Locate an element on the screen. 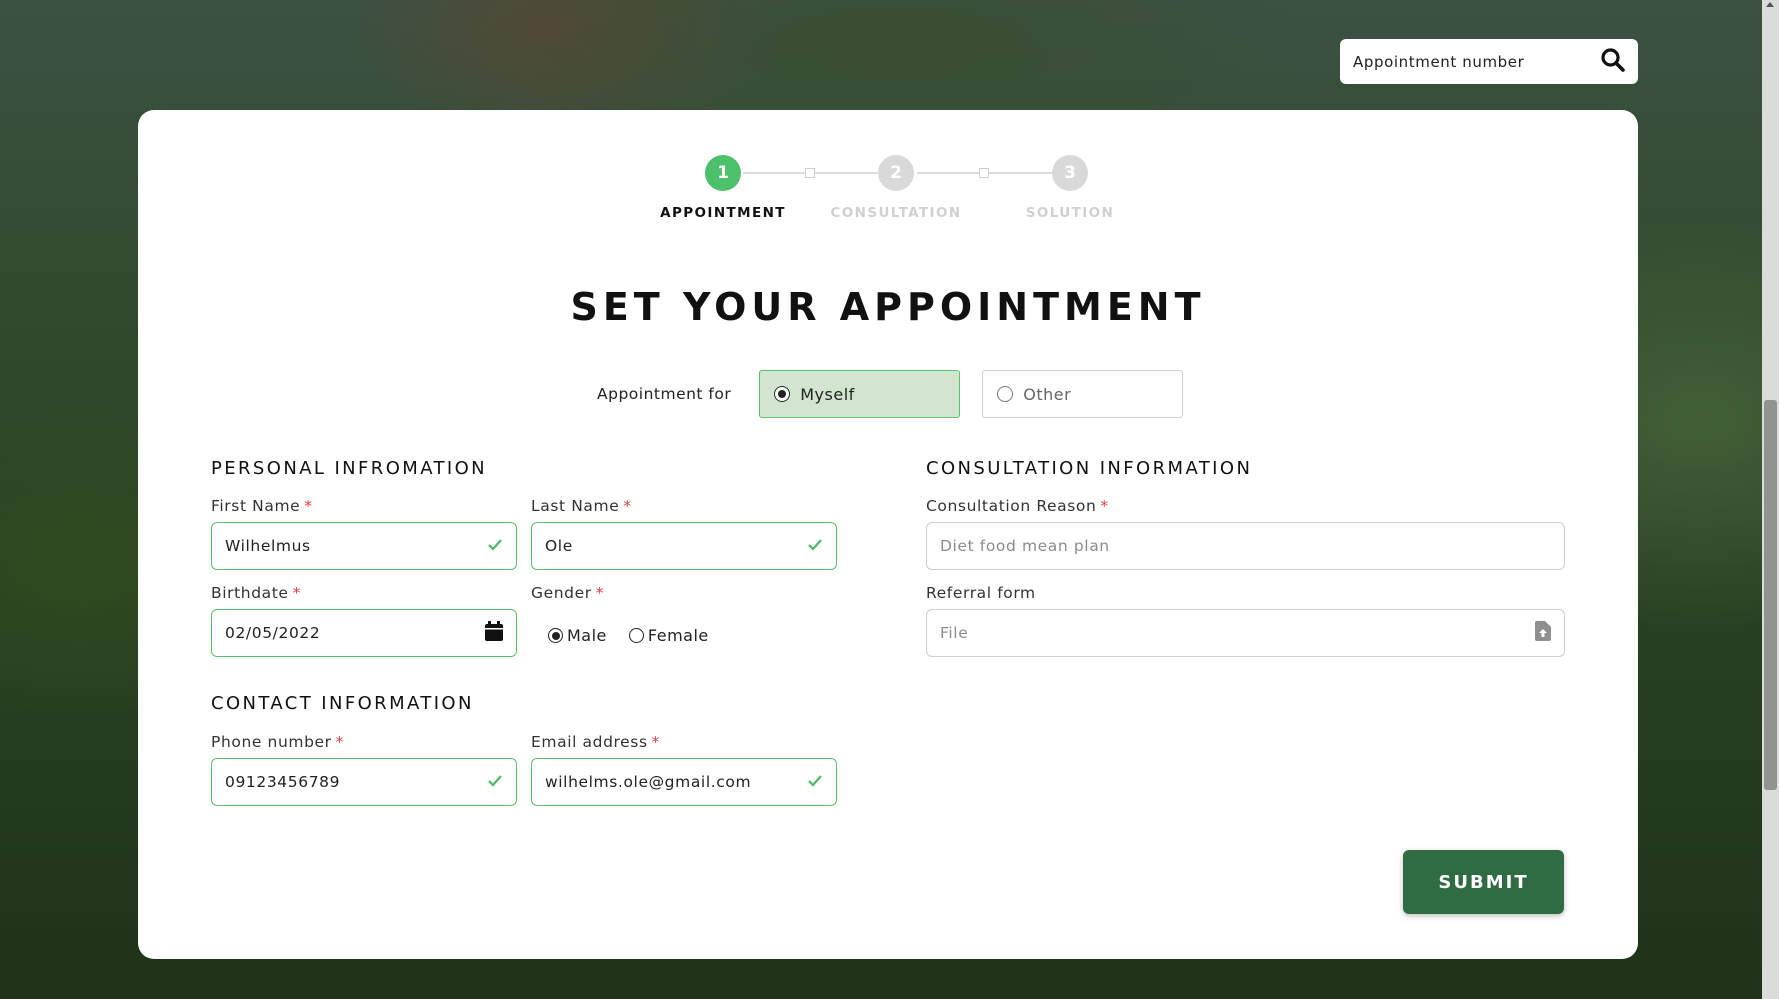 The width and height of the screenshot is (1779, 999). label-text: First Name is located at coordinates (256, 506).